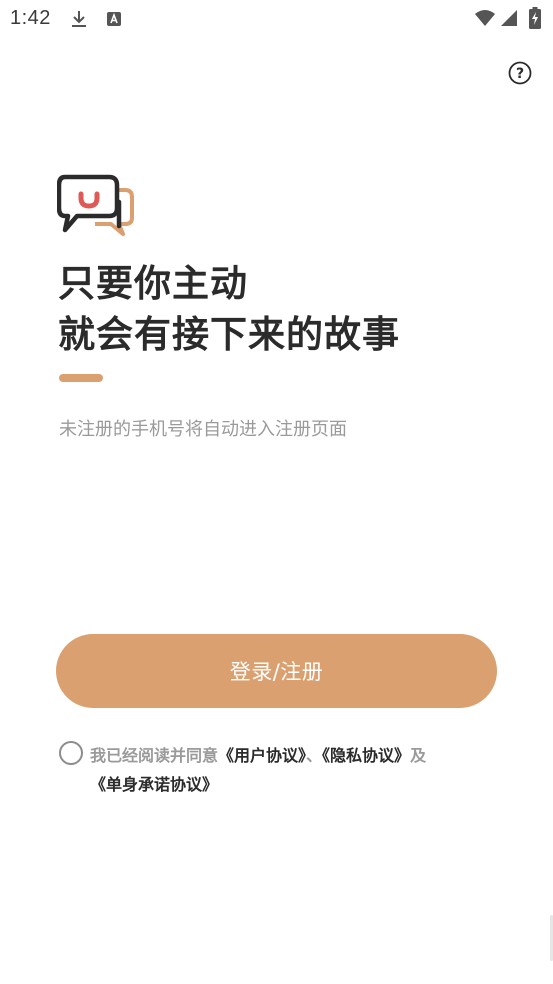  What do you see at coordinates (114, 19) in the screenshot?
I see `a-notification-icon` at bounding box center [114, 19].